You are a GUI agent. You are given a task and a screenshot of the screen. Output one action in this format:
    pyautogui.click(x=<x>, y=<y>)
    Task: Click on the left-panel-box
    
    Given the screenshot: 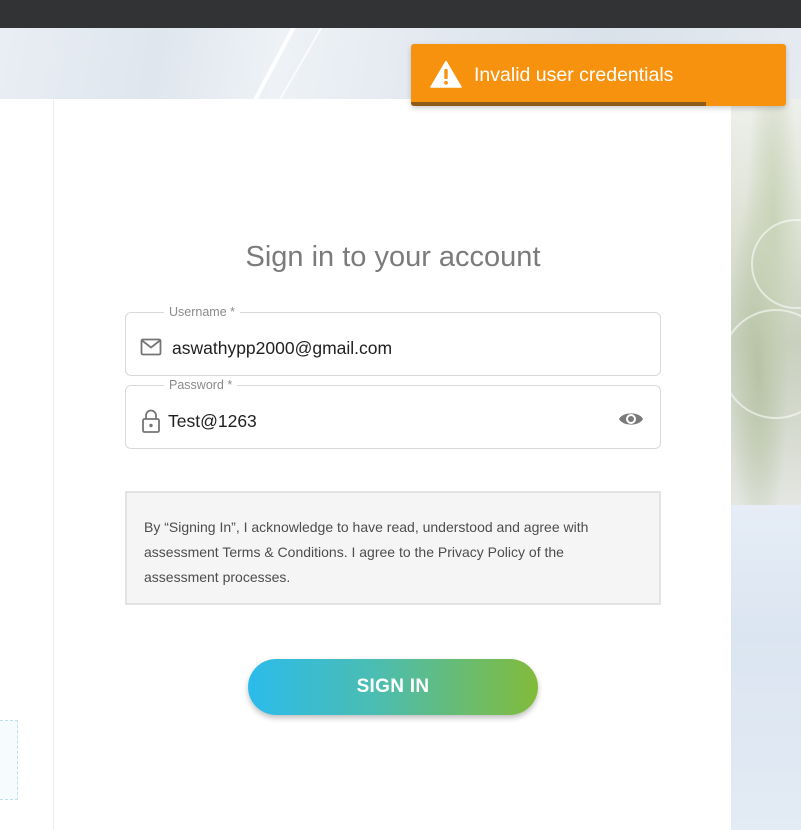 What is the action you would take?
    pyautogui.click(x=9, y=760)
    